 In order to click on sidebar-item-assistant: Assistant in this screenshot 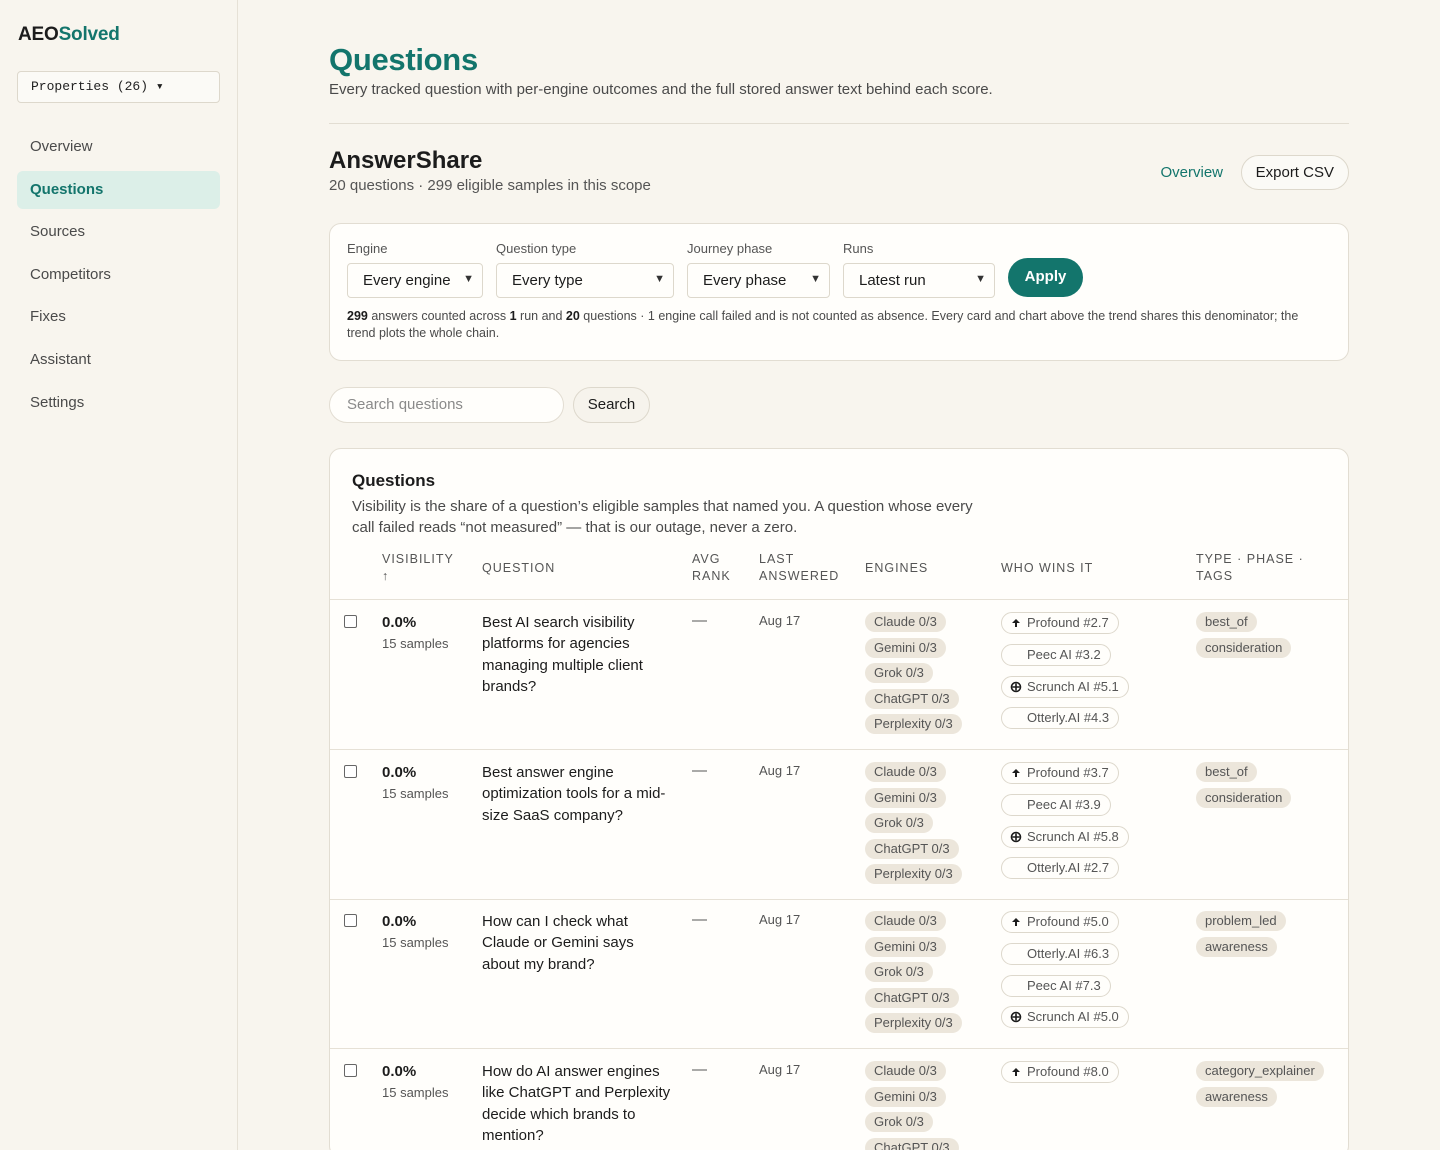, I will do `click(118, 360)`.